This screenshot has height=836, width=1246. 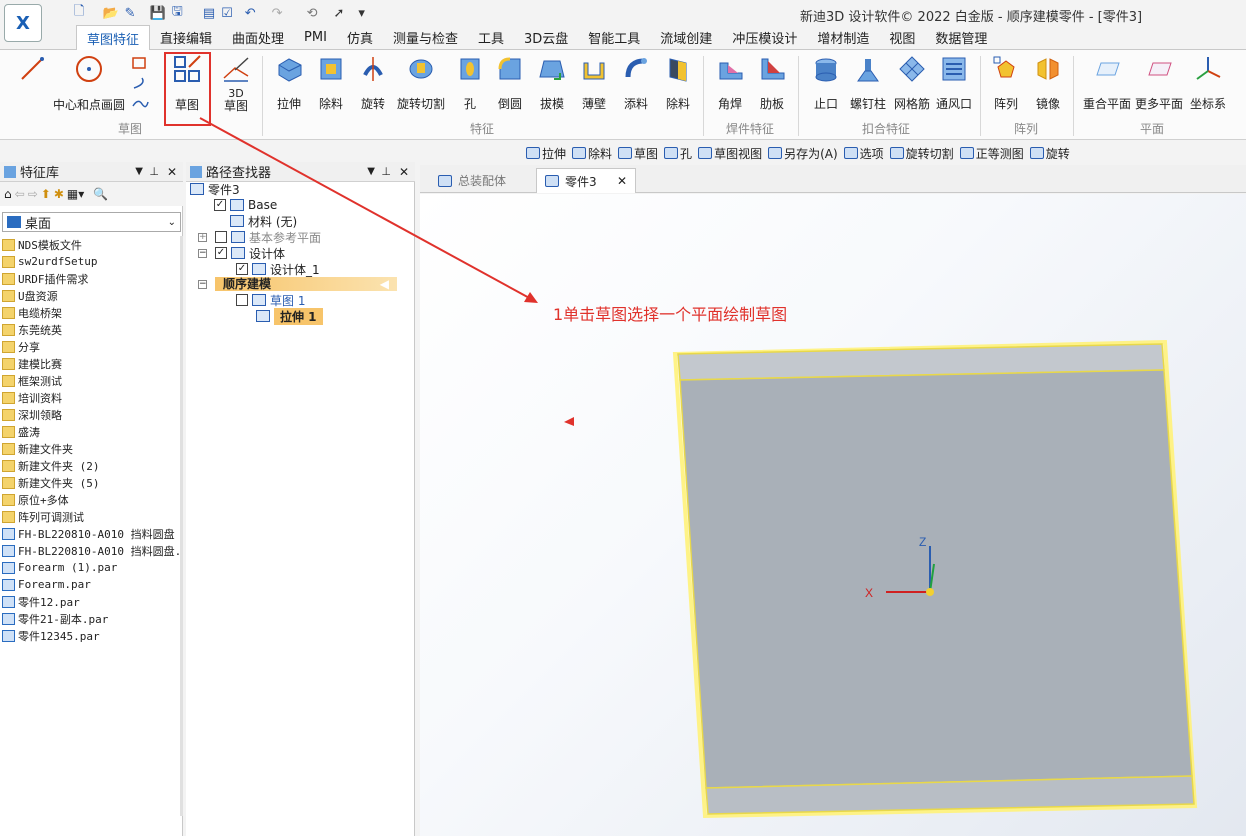 I want to click on circle-button: 中心和点画圆, so click(x=89, y=83).